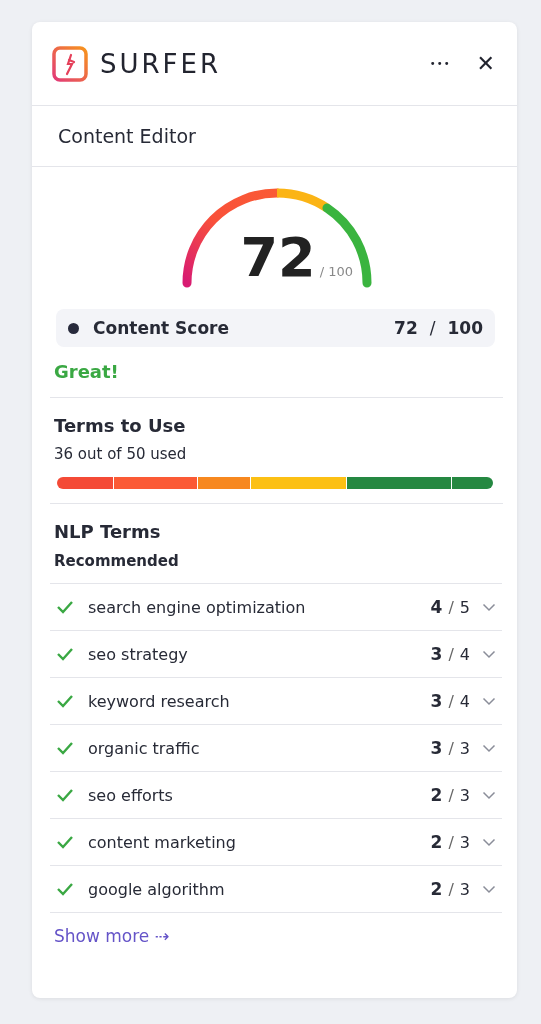  I want to click on score-value: 72, so click(278, 258).